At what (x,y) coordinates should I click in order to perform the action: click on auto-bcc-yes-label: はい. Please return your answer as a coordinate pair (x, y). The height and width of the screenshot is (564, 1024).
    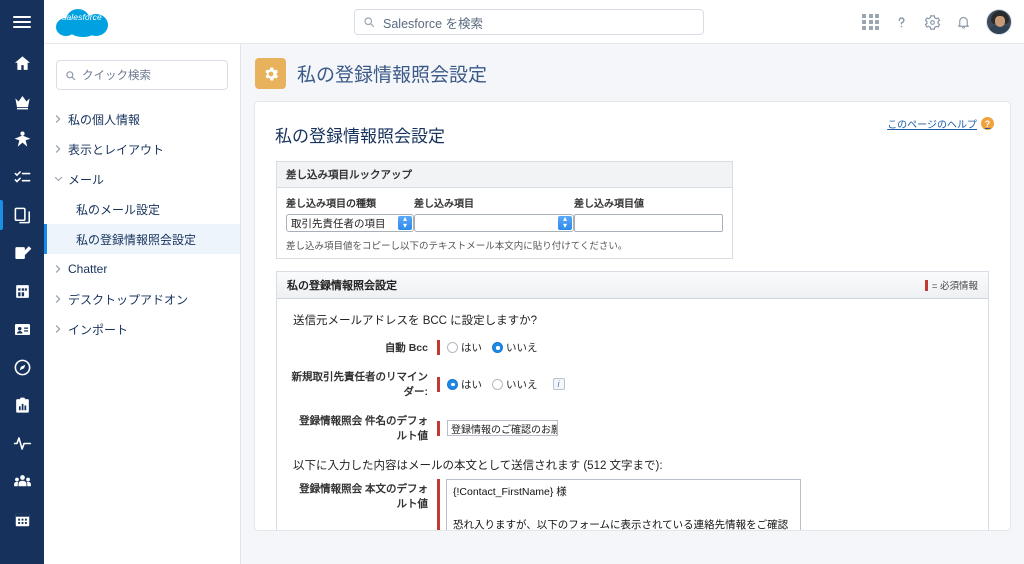
    Looking at the image, I should click on (471, 348).